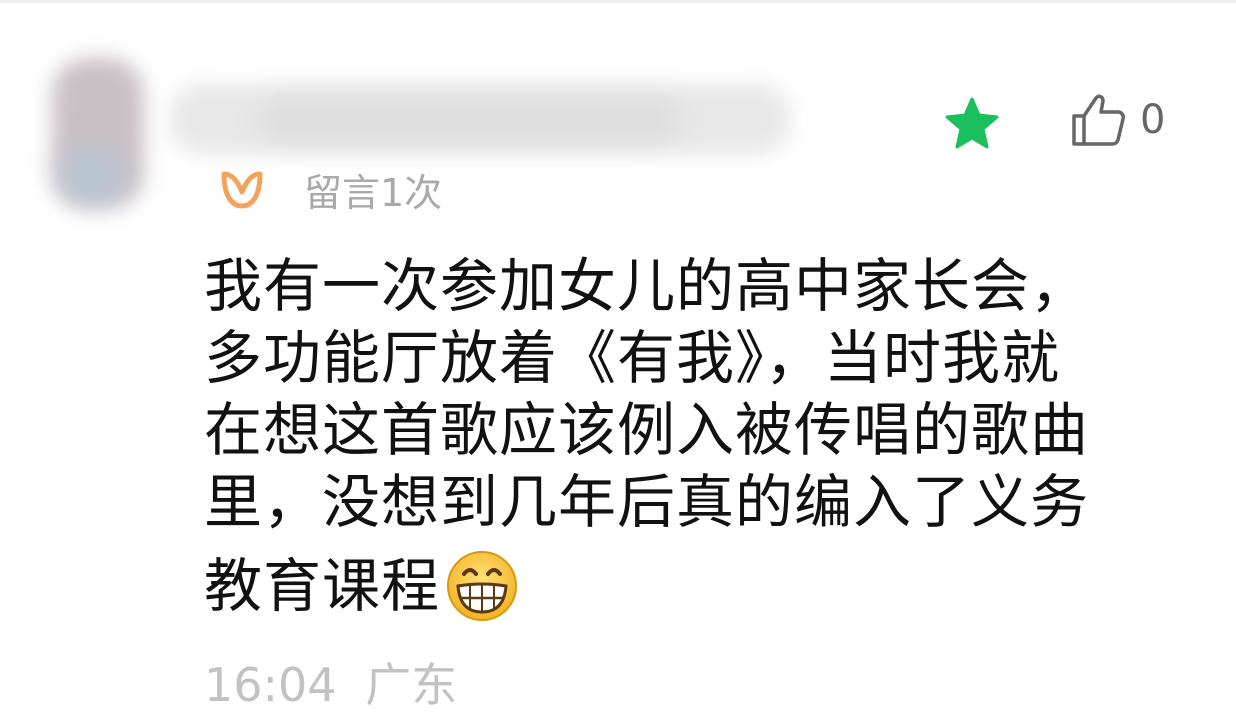 This screenshot has height=712, width=1236. I want to click on comment-line: 教育课程, so click(322, 586).